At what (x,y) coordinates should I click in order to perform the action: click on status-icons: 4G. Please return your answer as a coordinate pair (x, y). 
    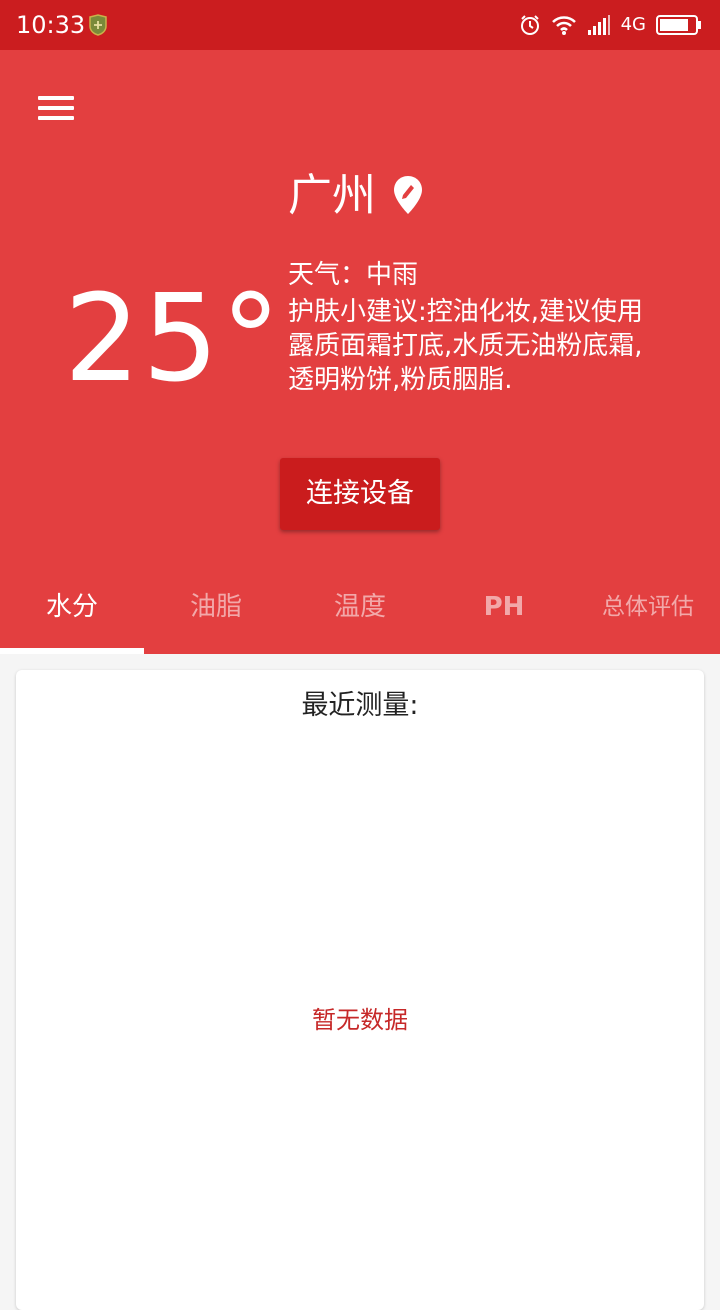
    Looking at the image, I should click on (610, 25).